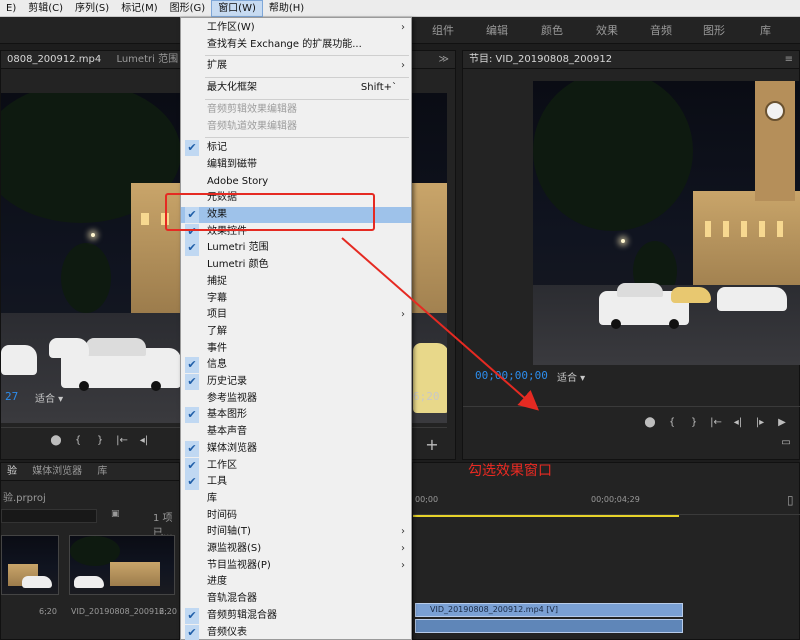 This screenshot has height=640, width=800. I want to click on annotation-text: 勾选效果窗口, so click(510, 471).